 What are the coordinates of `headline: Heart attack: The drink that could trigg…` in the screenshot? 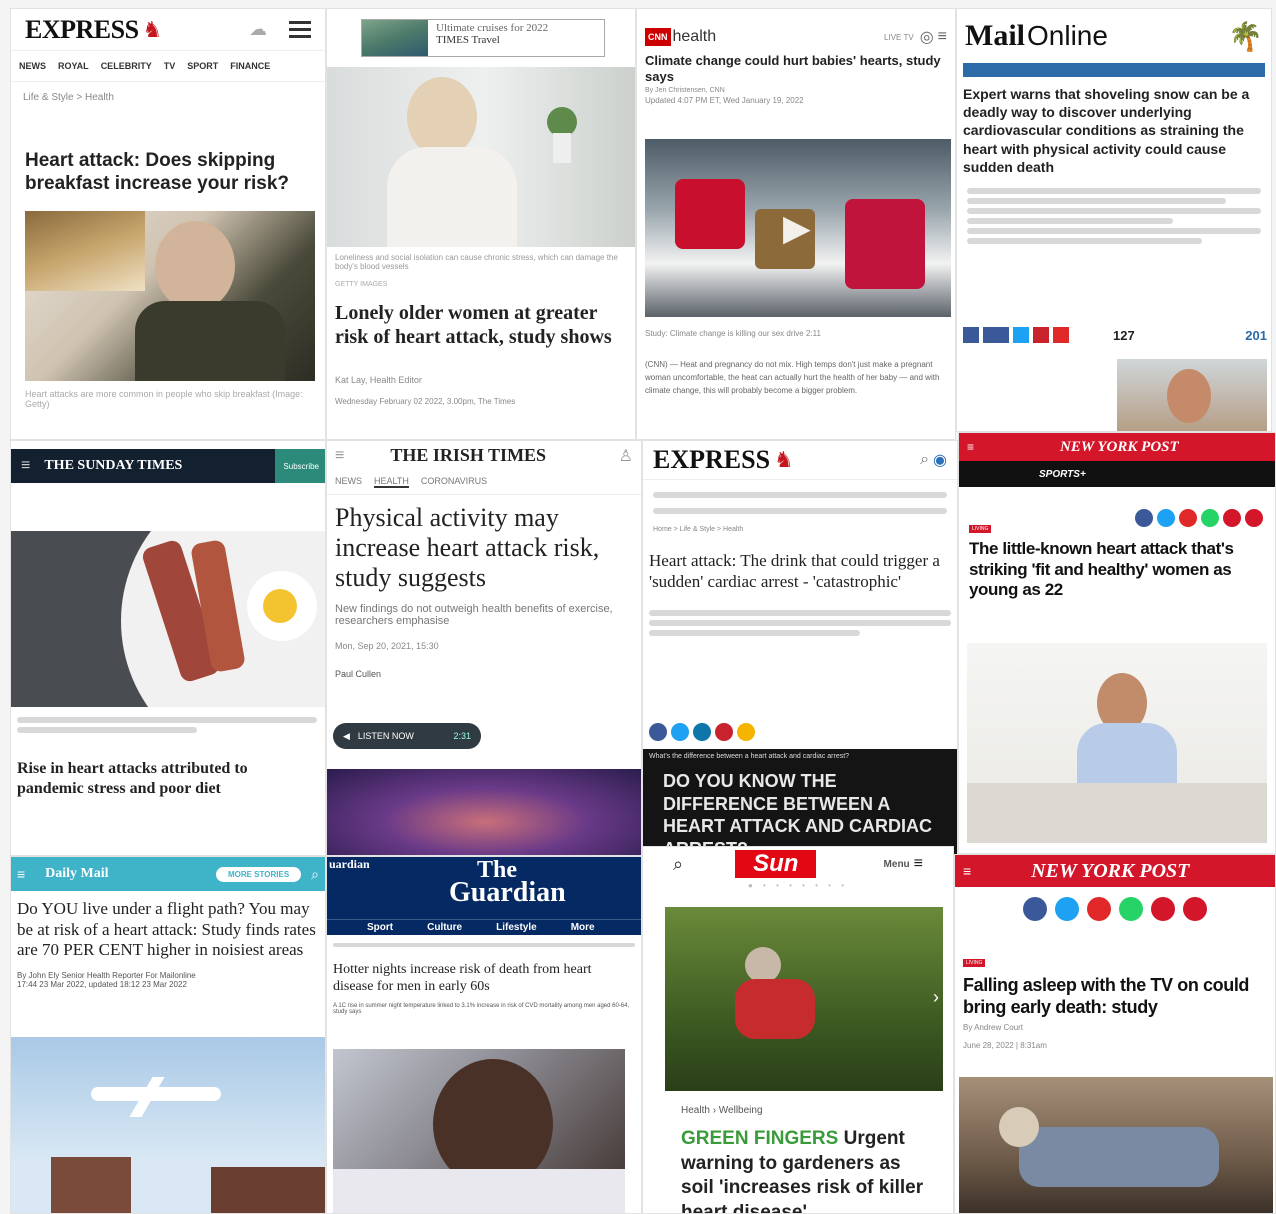 It's located at (800, 562).